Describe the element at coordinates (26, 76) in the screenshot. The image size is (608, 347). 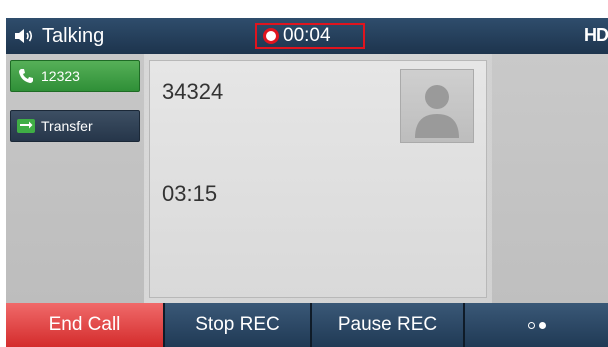
I see `phone-icon` at that location.